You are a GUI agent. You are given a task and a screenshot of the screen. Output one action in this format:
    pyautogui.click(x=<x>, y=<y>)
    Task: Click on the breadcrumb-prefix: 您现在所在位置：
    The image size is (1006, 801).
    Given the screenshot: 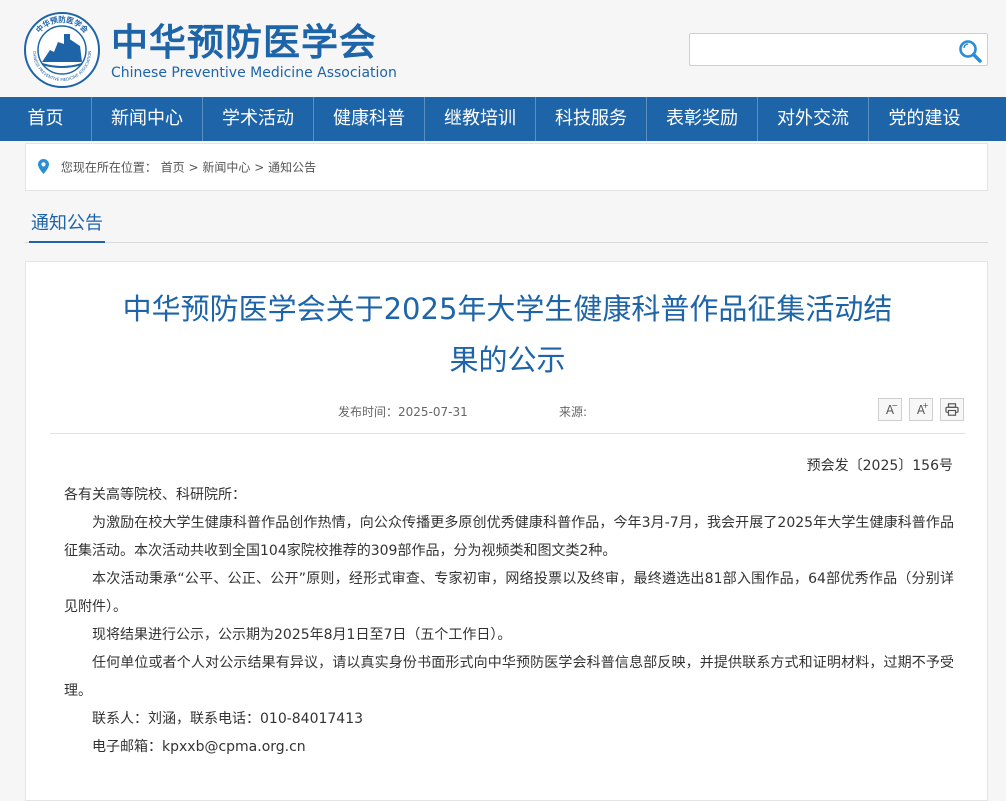 What is the action you would take?
    pyautogui.click(x=108, y=167)
    